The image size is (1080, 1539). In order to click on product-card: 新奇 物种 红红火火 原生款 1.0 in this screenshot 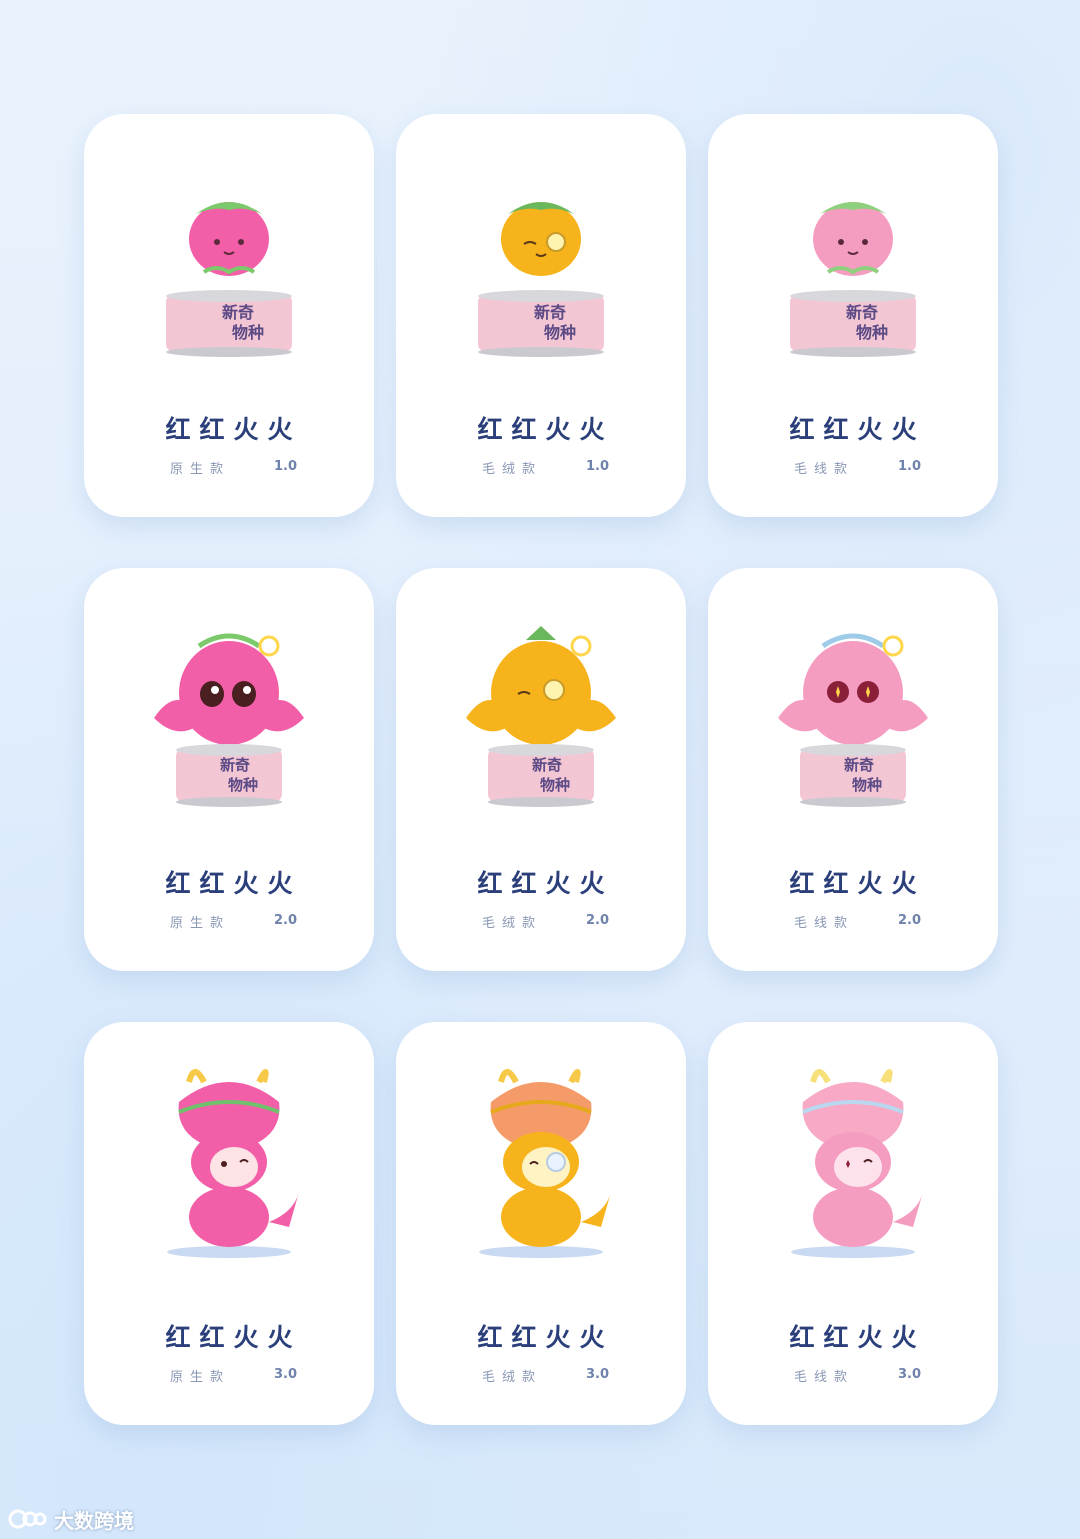, I will do `click(229, 315)`.